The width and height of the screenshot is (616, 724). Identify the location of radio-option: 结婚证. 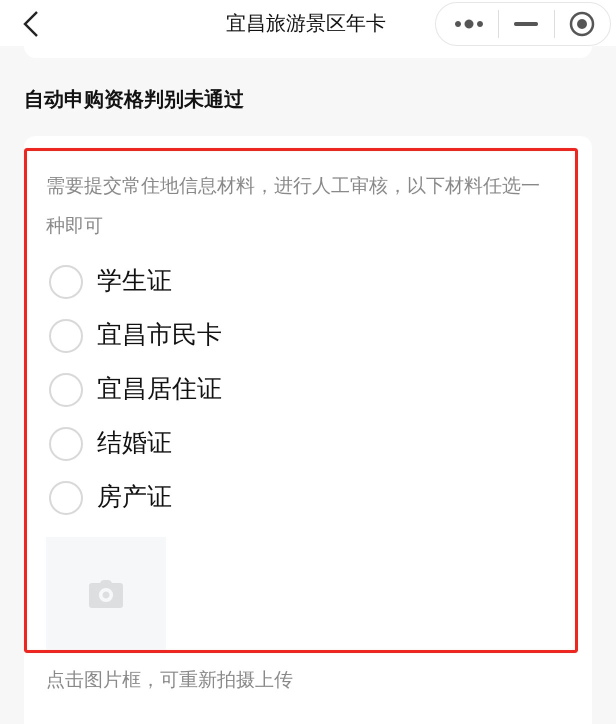
(297, 444).